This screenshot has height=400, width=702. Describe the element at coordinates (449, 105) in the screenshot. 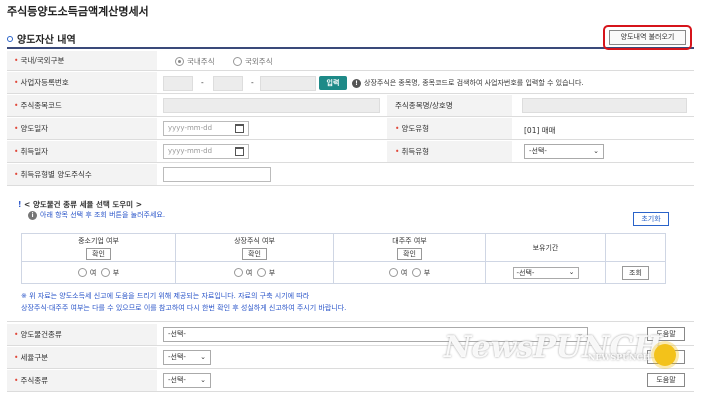

I see `label-stock-name: 주식종목명/상호명` at that location.